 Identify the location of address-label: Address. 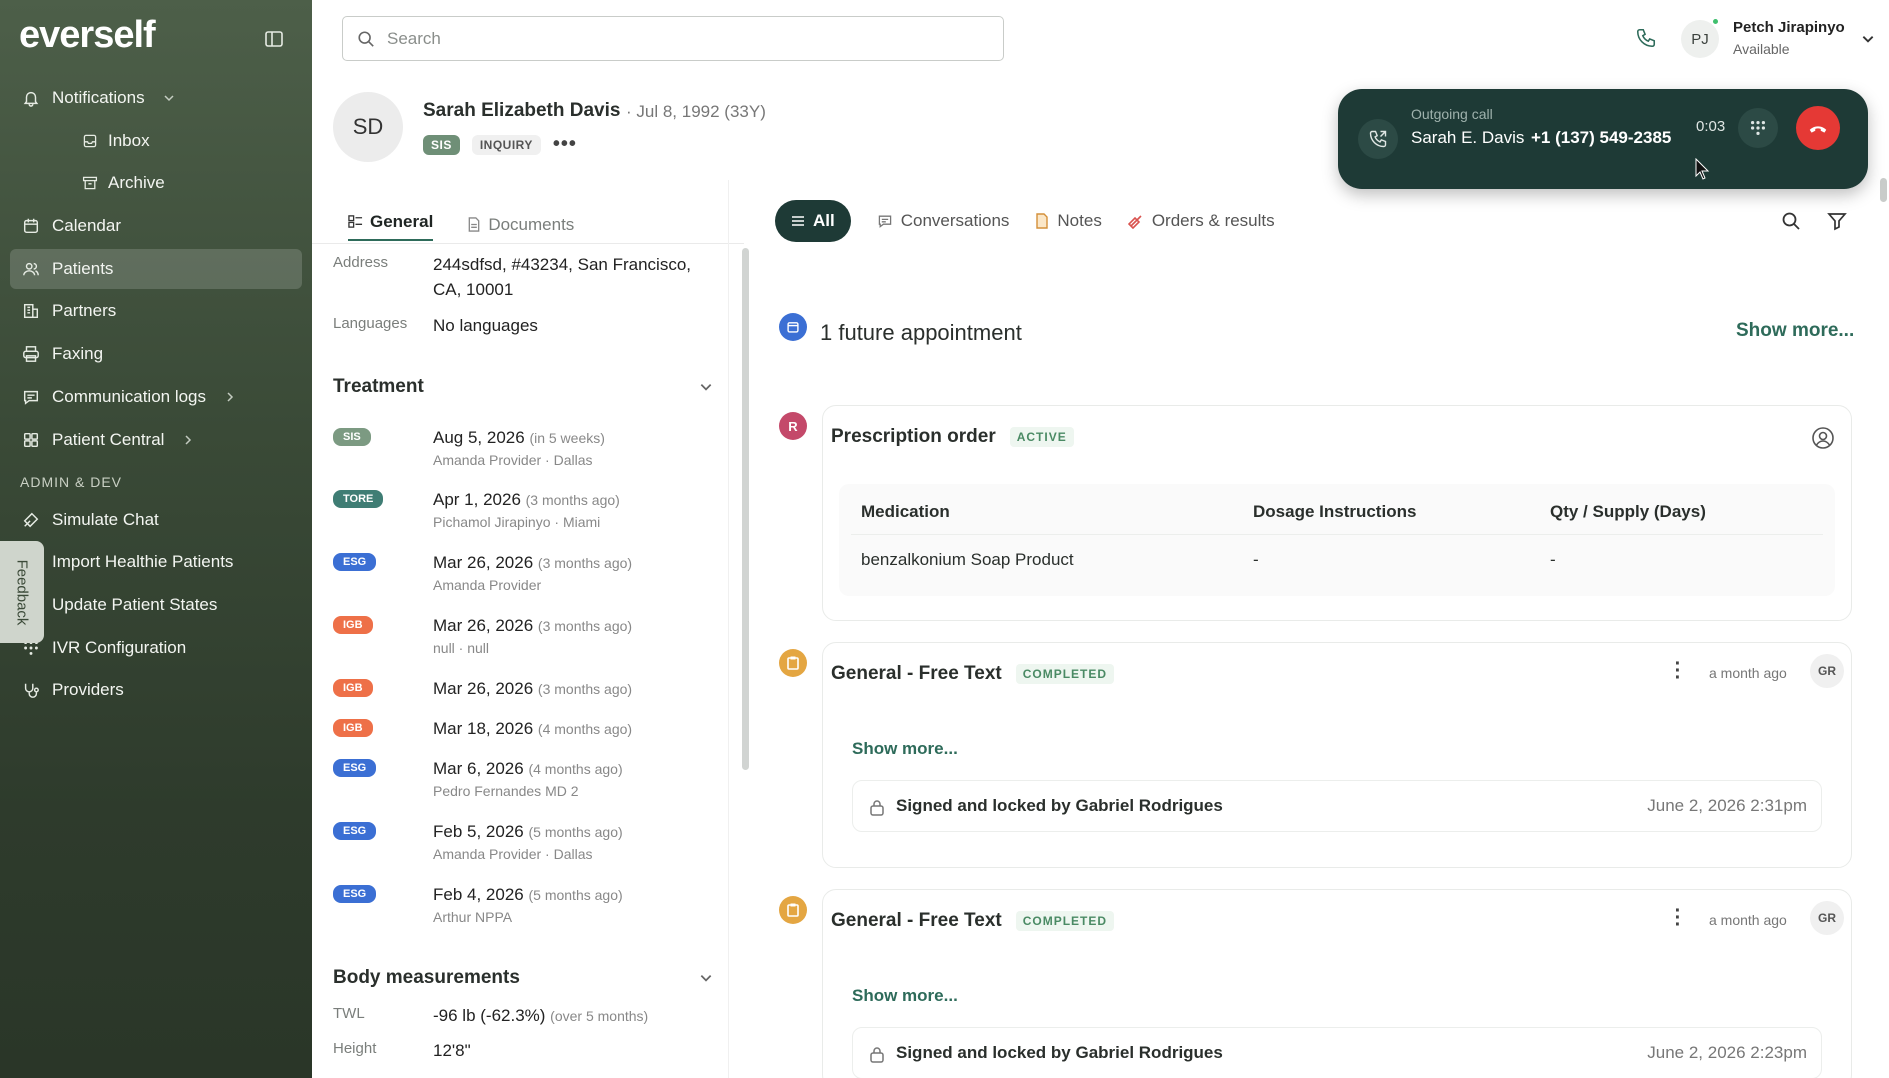
(361, 262).